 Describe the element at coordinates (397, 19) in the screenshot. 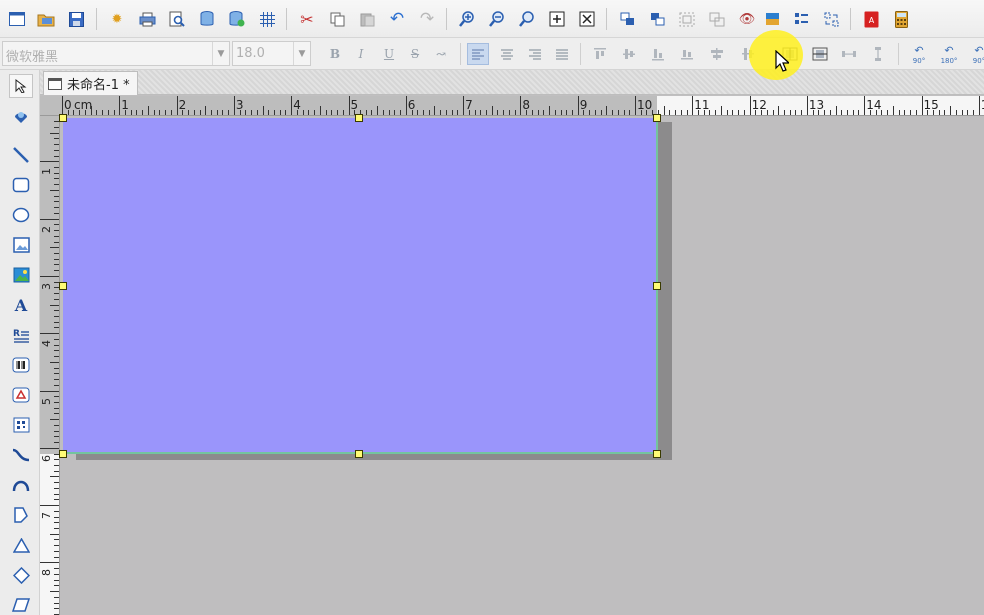

I see `undo-icon: ↶` at that location.